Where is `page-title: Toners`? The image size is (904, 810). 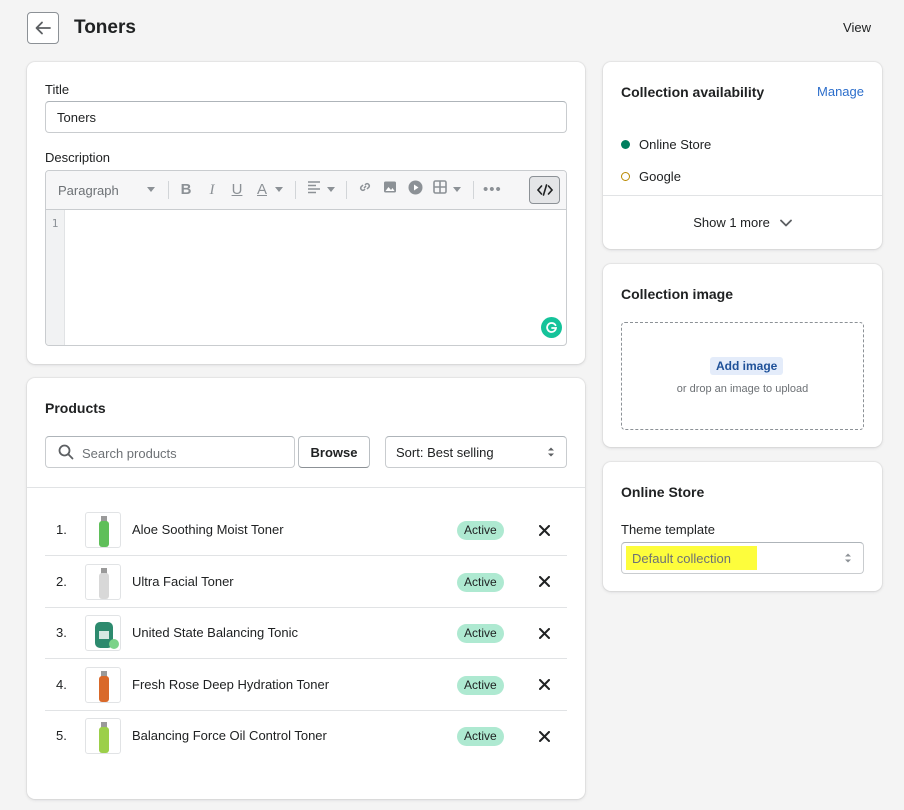 page-title: Toners is located at coordinates (105, 27).